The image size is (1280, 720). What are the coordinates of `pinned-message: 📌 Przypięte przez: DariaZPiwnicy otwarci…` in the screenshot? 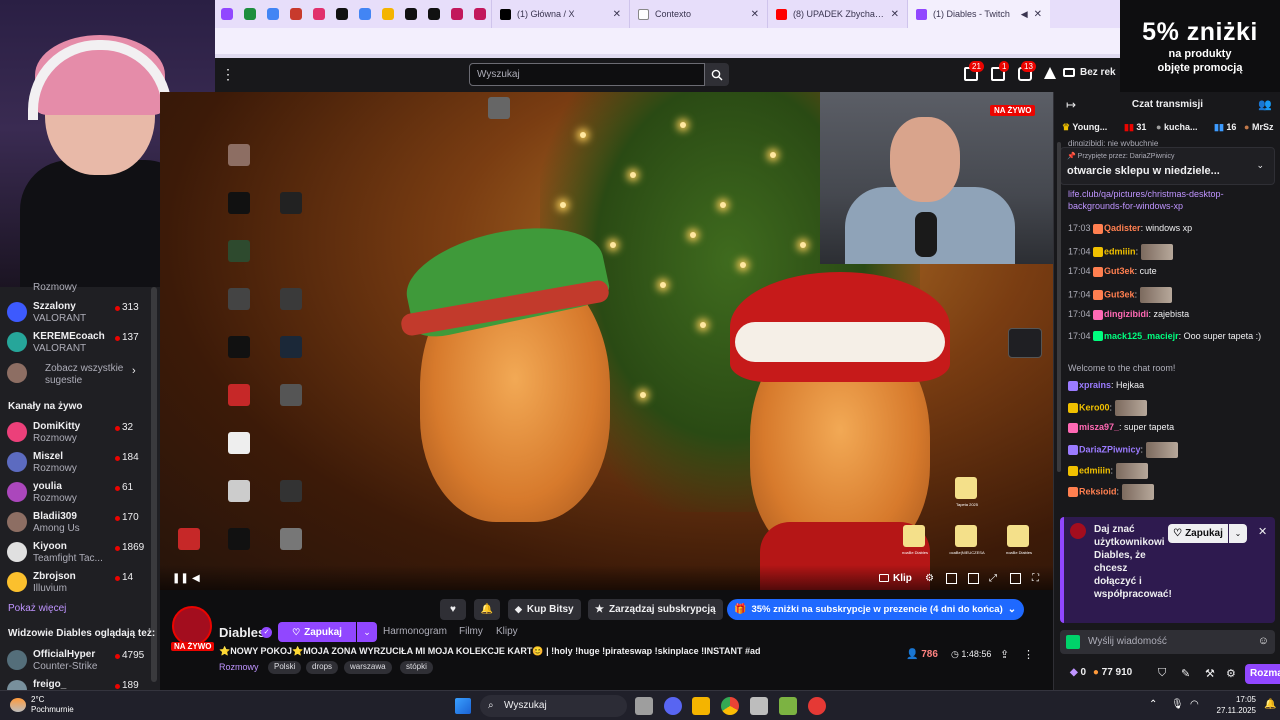 It's located at (1167, 166).